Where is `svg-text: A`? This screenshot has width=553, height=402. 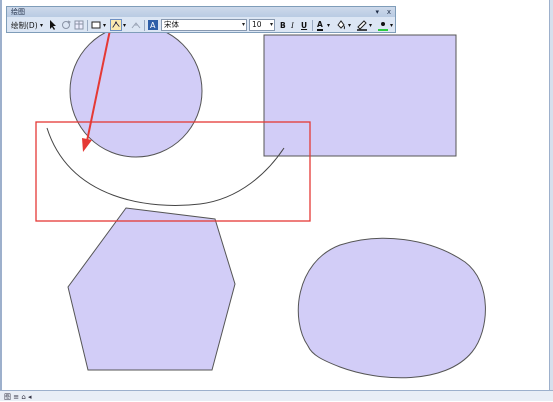 svg-text: A is located at coordinates (153, 25).